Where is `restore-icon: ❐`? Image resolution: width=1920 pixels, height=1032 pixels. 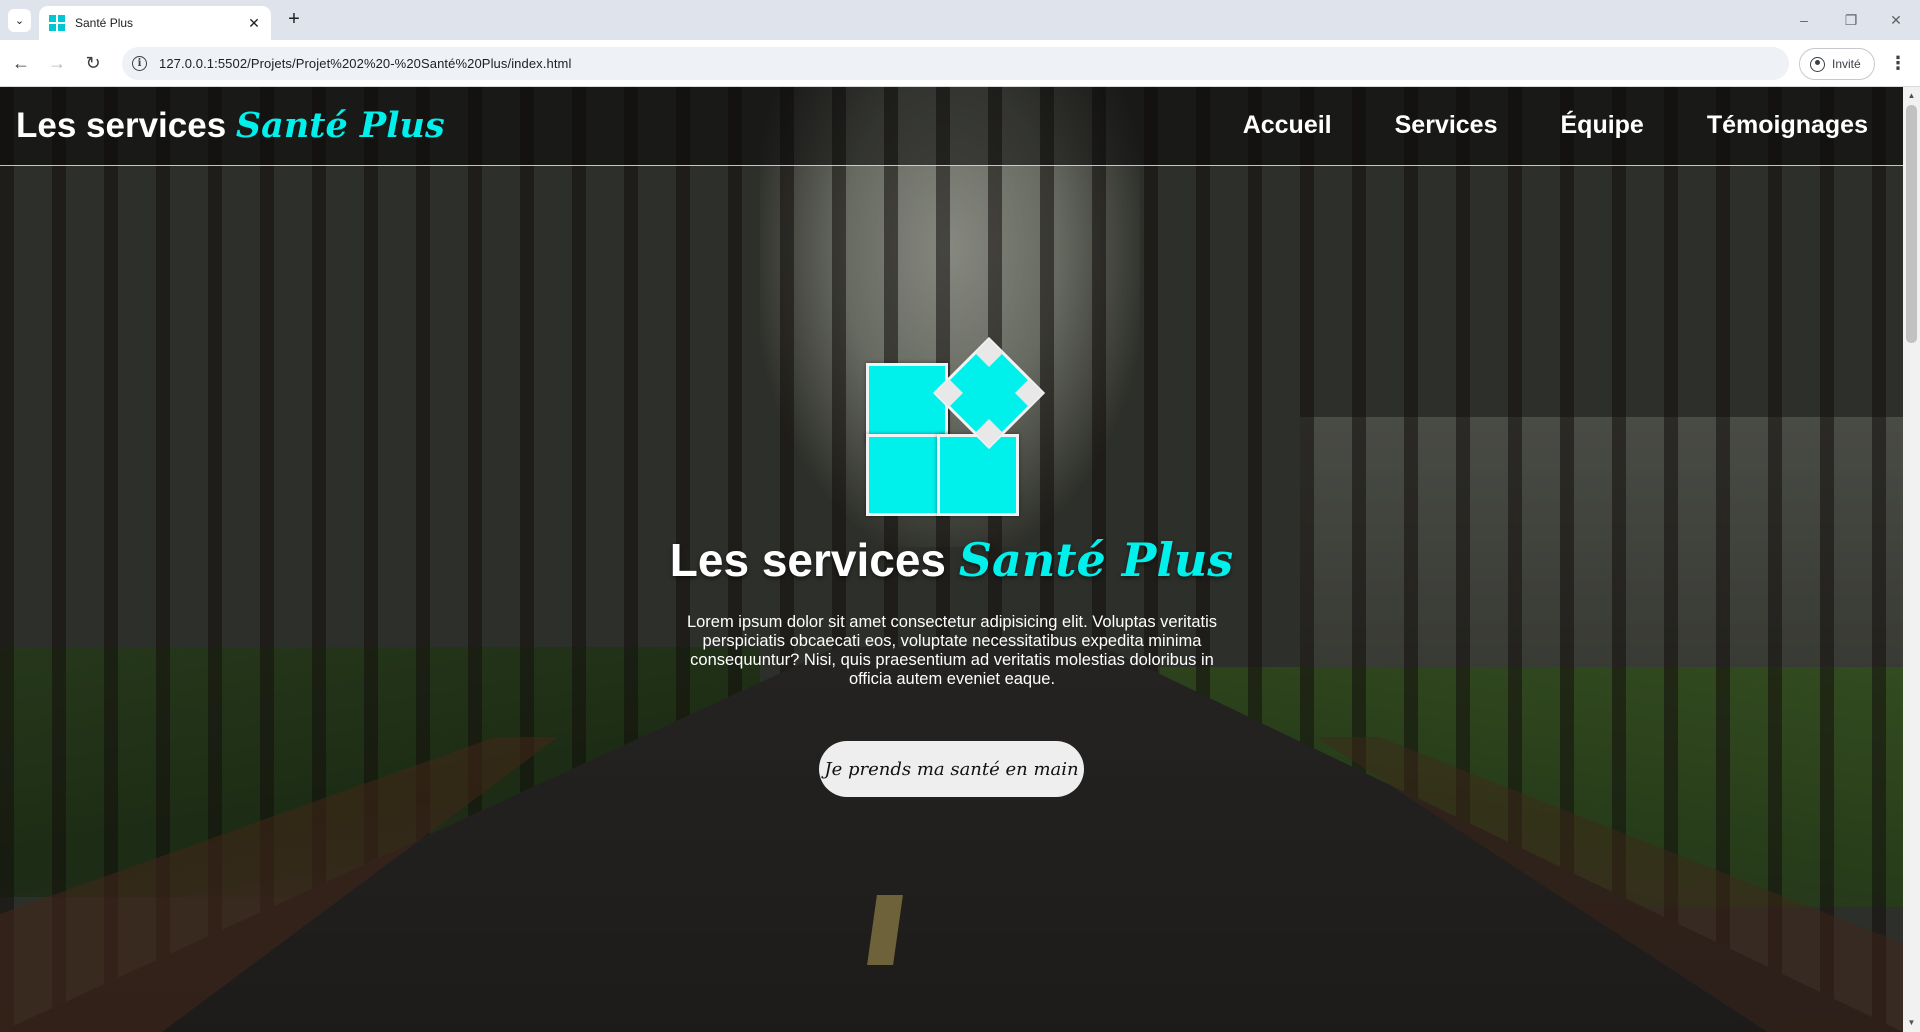
restore-icon: ❐ is located at coordinates (1851, 20).